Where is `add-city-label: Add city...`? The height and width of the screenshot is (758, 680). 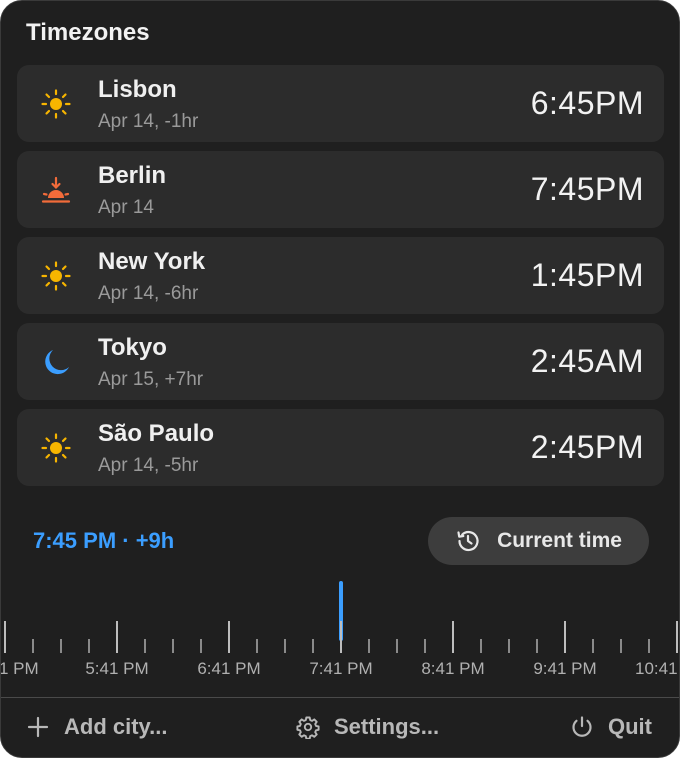
add-city-label: Add city... is located at coordinates (116, 726).